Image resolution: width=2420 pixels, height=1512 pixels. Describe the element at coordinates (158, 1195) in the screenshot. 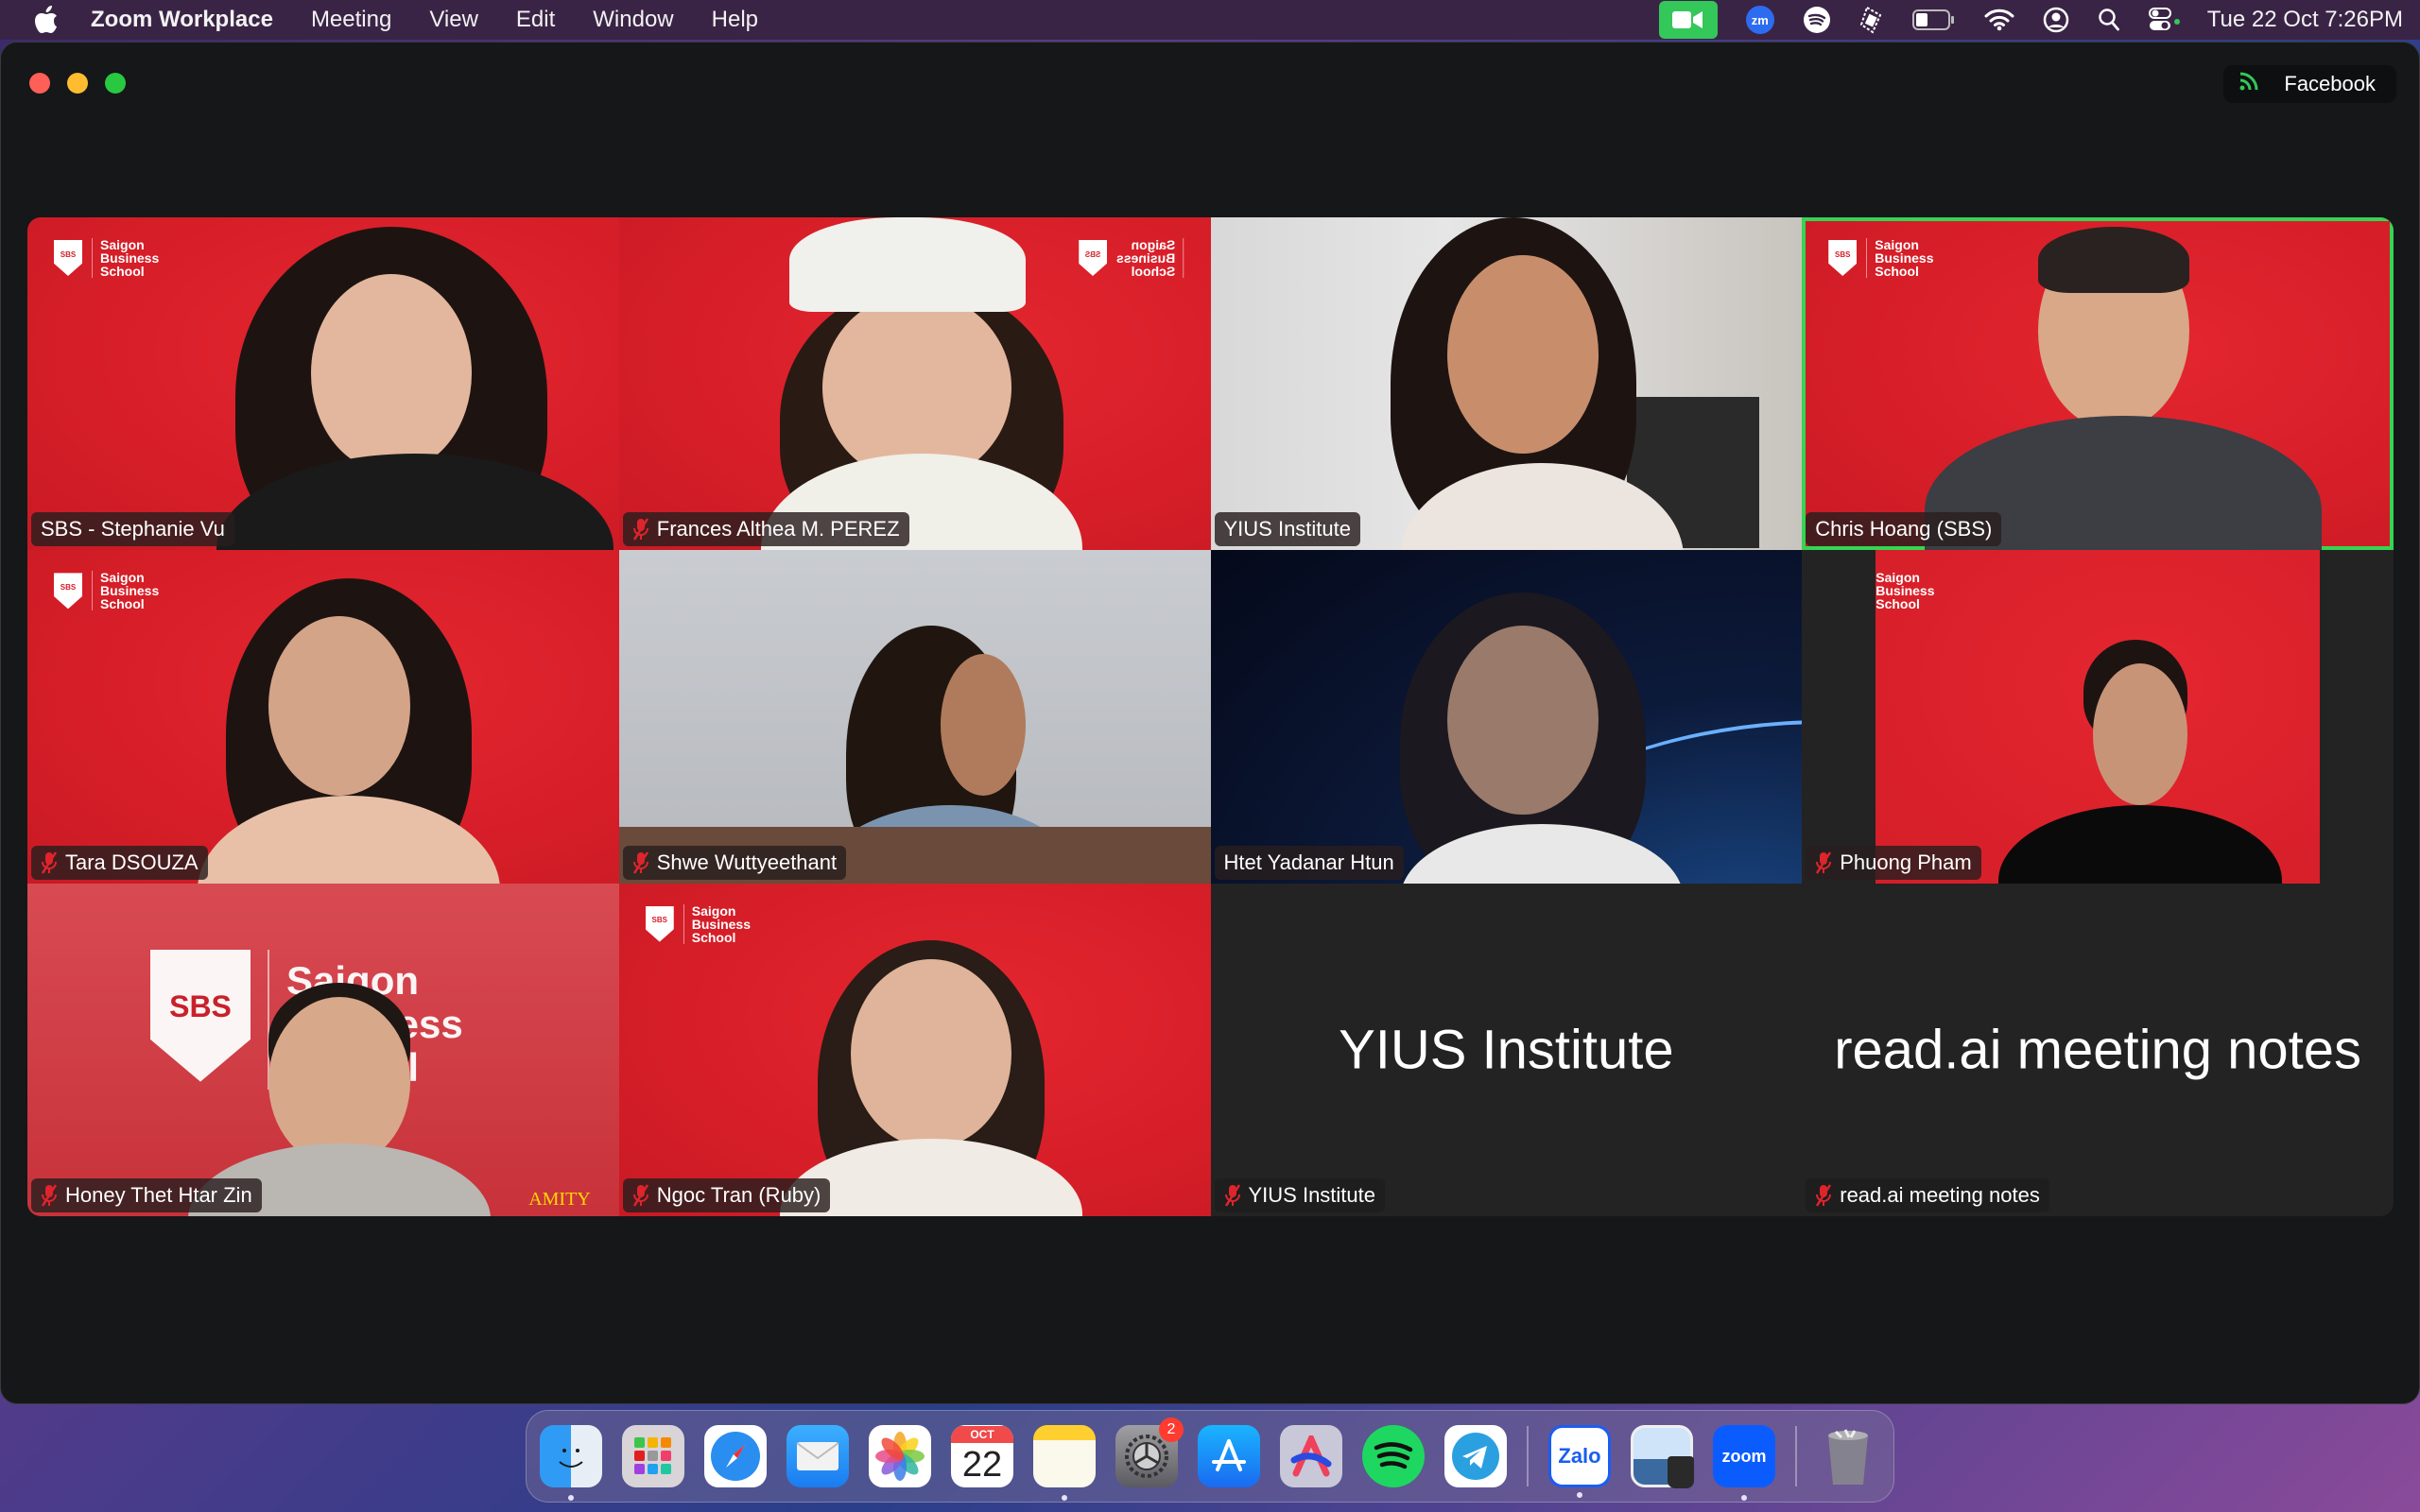

I see `participant-name: Honey Thet Htar Zin` at that location.